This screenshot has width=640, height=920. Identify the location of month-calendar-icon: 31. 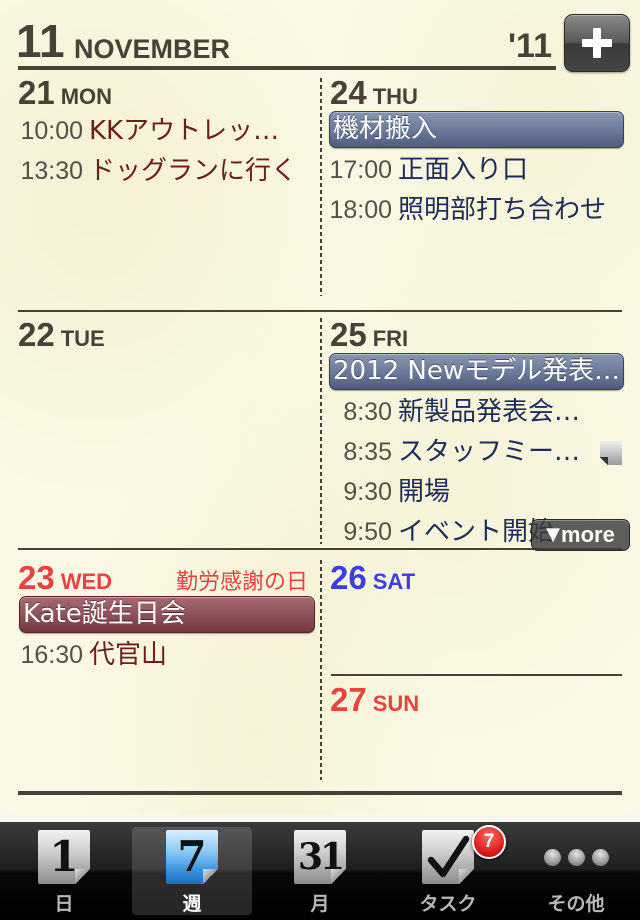
(320, 857).